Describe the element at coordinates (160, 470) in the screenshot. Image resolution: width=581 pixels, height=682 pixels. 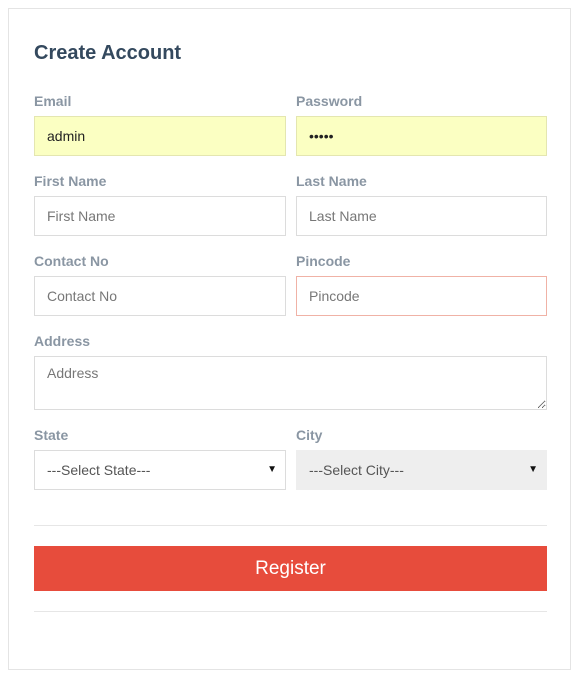
I see `state-select: ---Select State--- ▼` at that location.